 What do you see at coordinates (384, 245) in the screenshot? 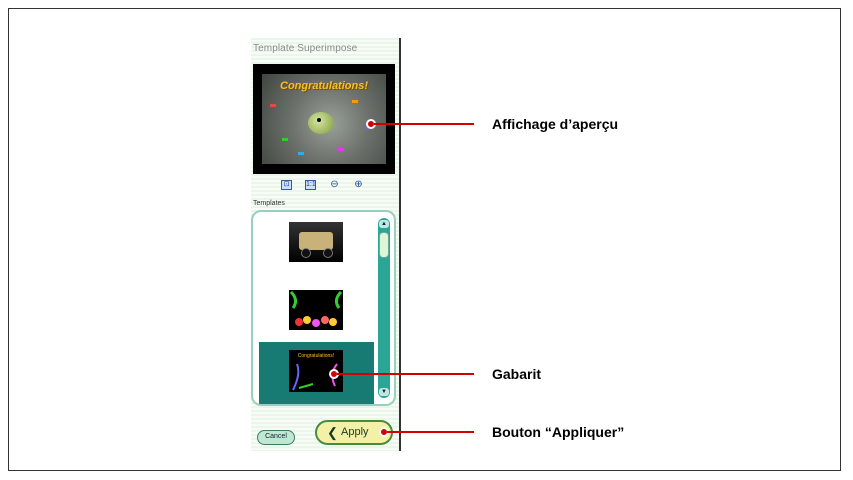
I see `scroll-thumb` at bounding box center [384, 245].